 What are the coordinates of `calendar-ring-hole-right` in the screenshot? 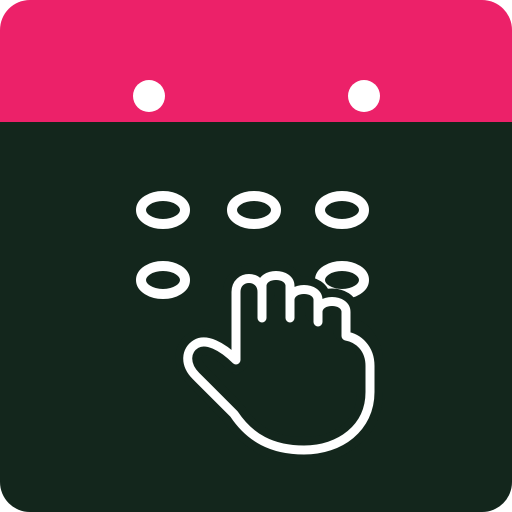 It's located at (364, 96).